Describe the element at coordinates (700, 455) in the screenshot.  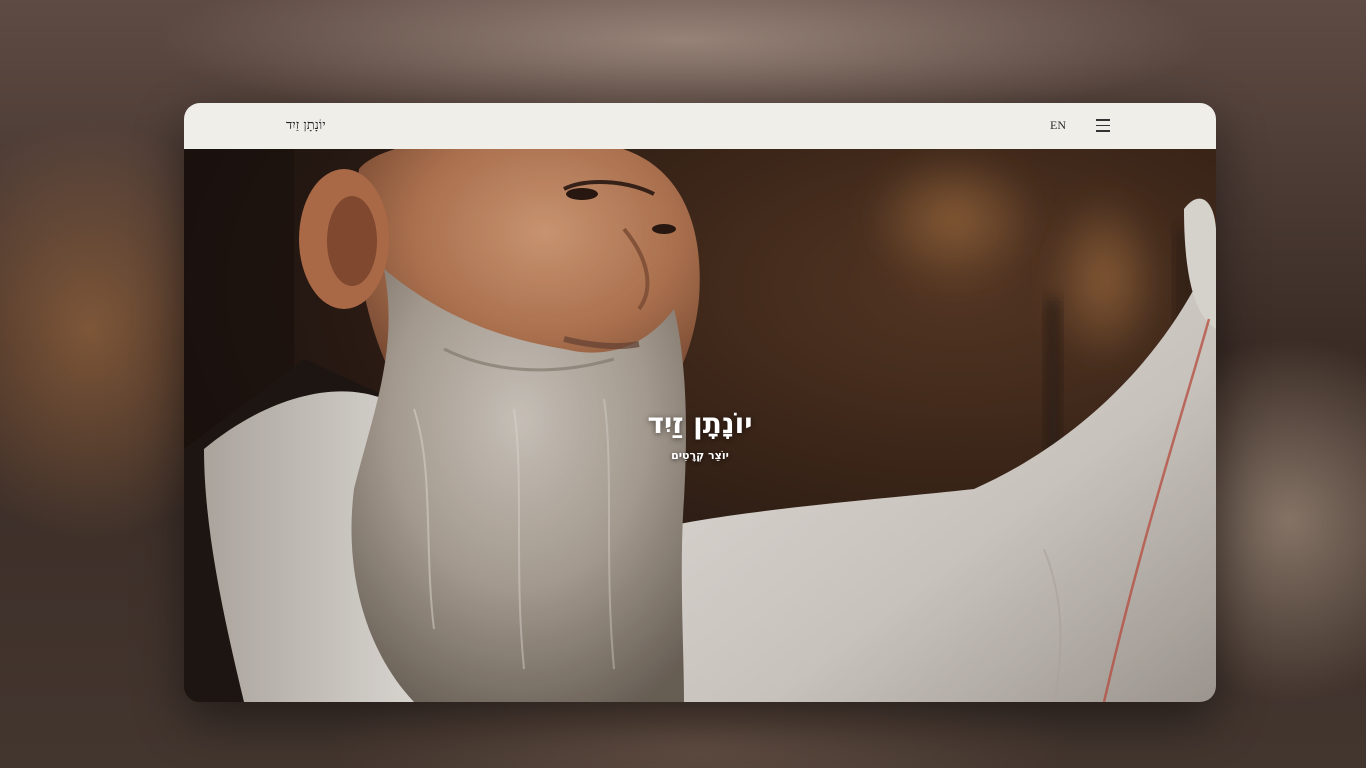
I see `hero-subtitle: יוֹצֵר קְרָטִים` at that location.